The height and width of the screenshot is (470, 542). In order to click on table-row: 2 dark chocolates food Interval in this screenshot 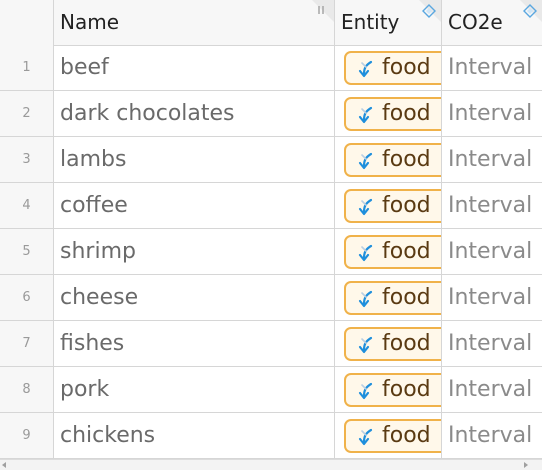, I will do `click(271, 114)`.